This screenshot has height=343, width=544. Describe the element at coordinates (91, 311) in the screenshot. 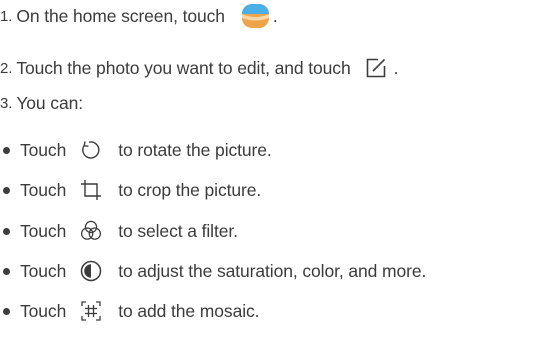

I see `mosaic-icon` at that location.